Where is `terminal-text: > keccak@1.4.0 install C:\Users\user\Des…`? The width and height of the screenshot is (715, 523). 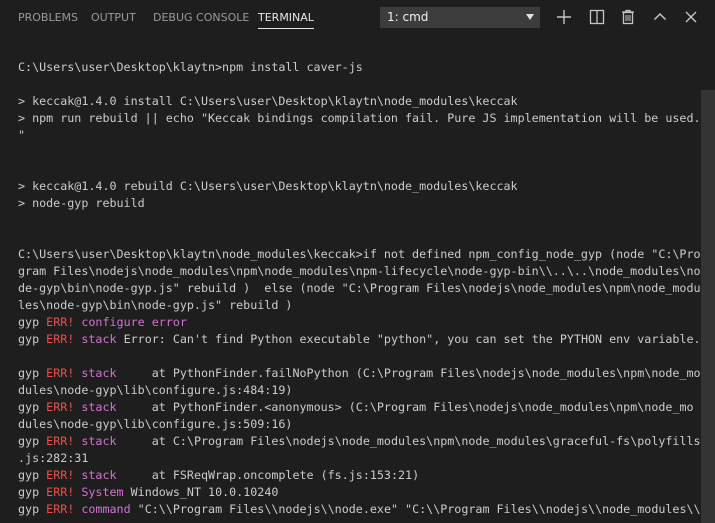 terminal-text: > keccak@1.4.0 install C:\Users\user\Des… is located at coordinates (268, 101).